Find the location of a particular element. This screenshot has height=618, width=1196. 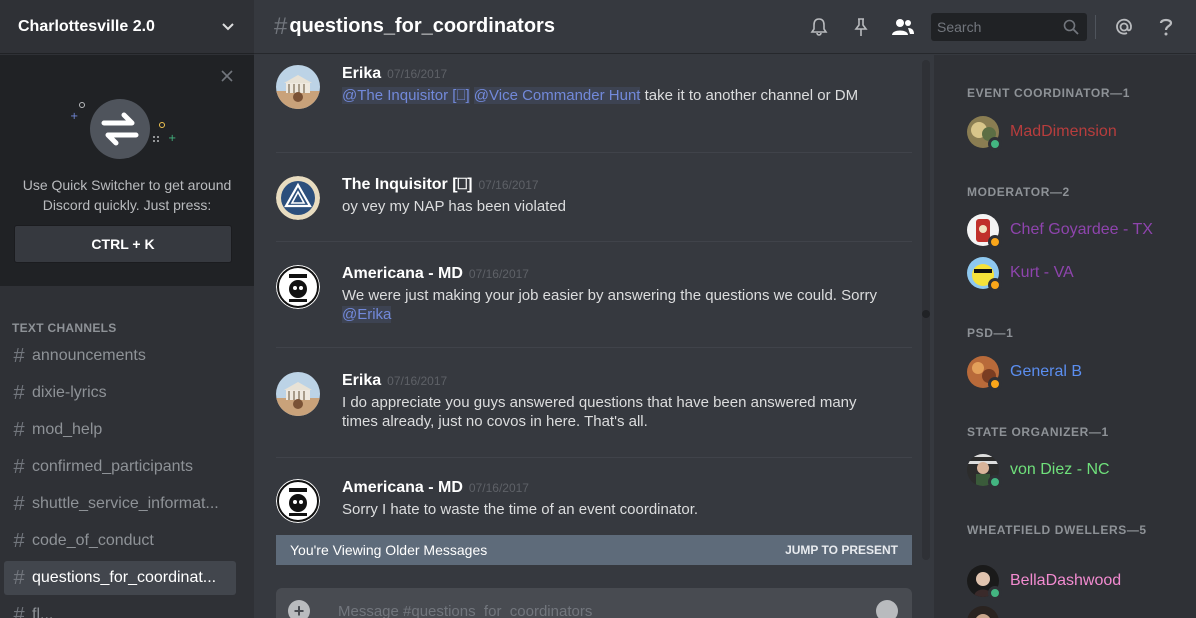

help-icon is located at coordinates (1166, 27).